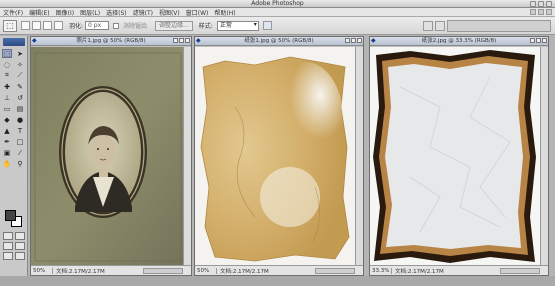  Describe the element at coordinates (7, 119) in the screenshot. I see `blur-tool-icon: ◆` at that location.